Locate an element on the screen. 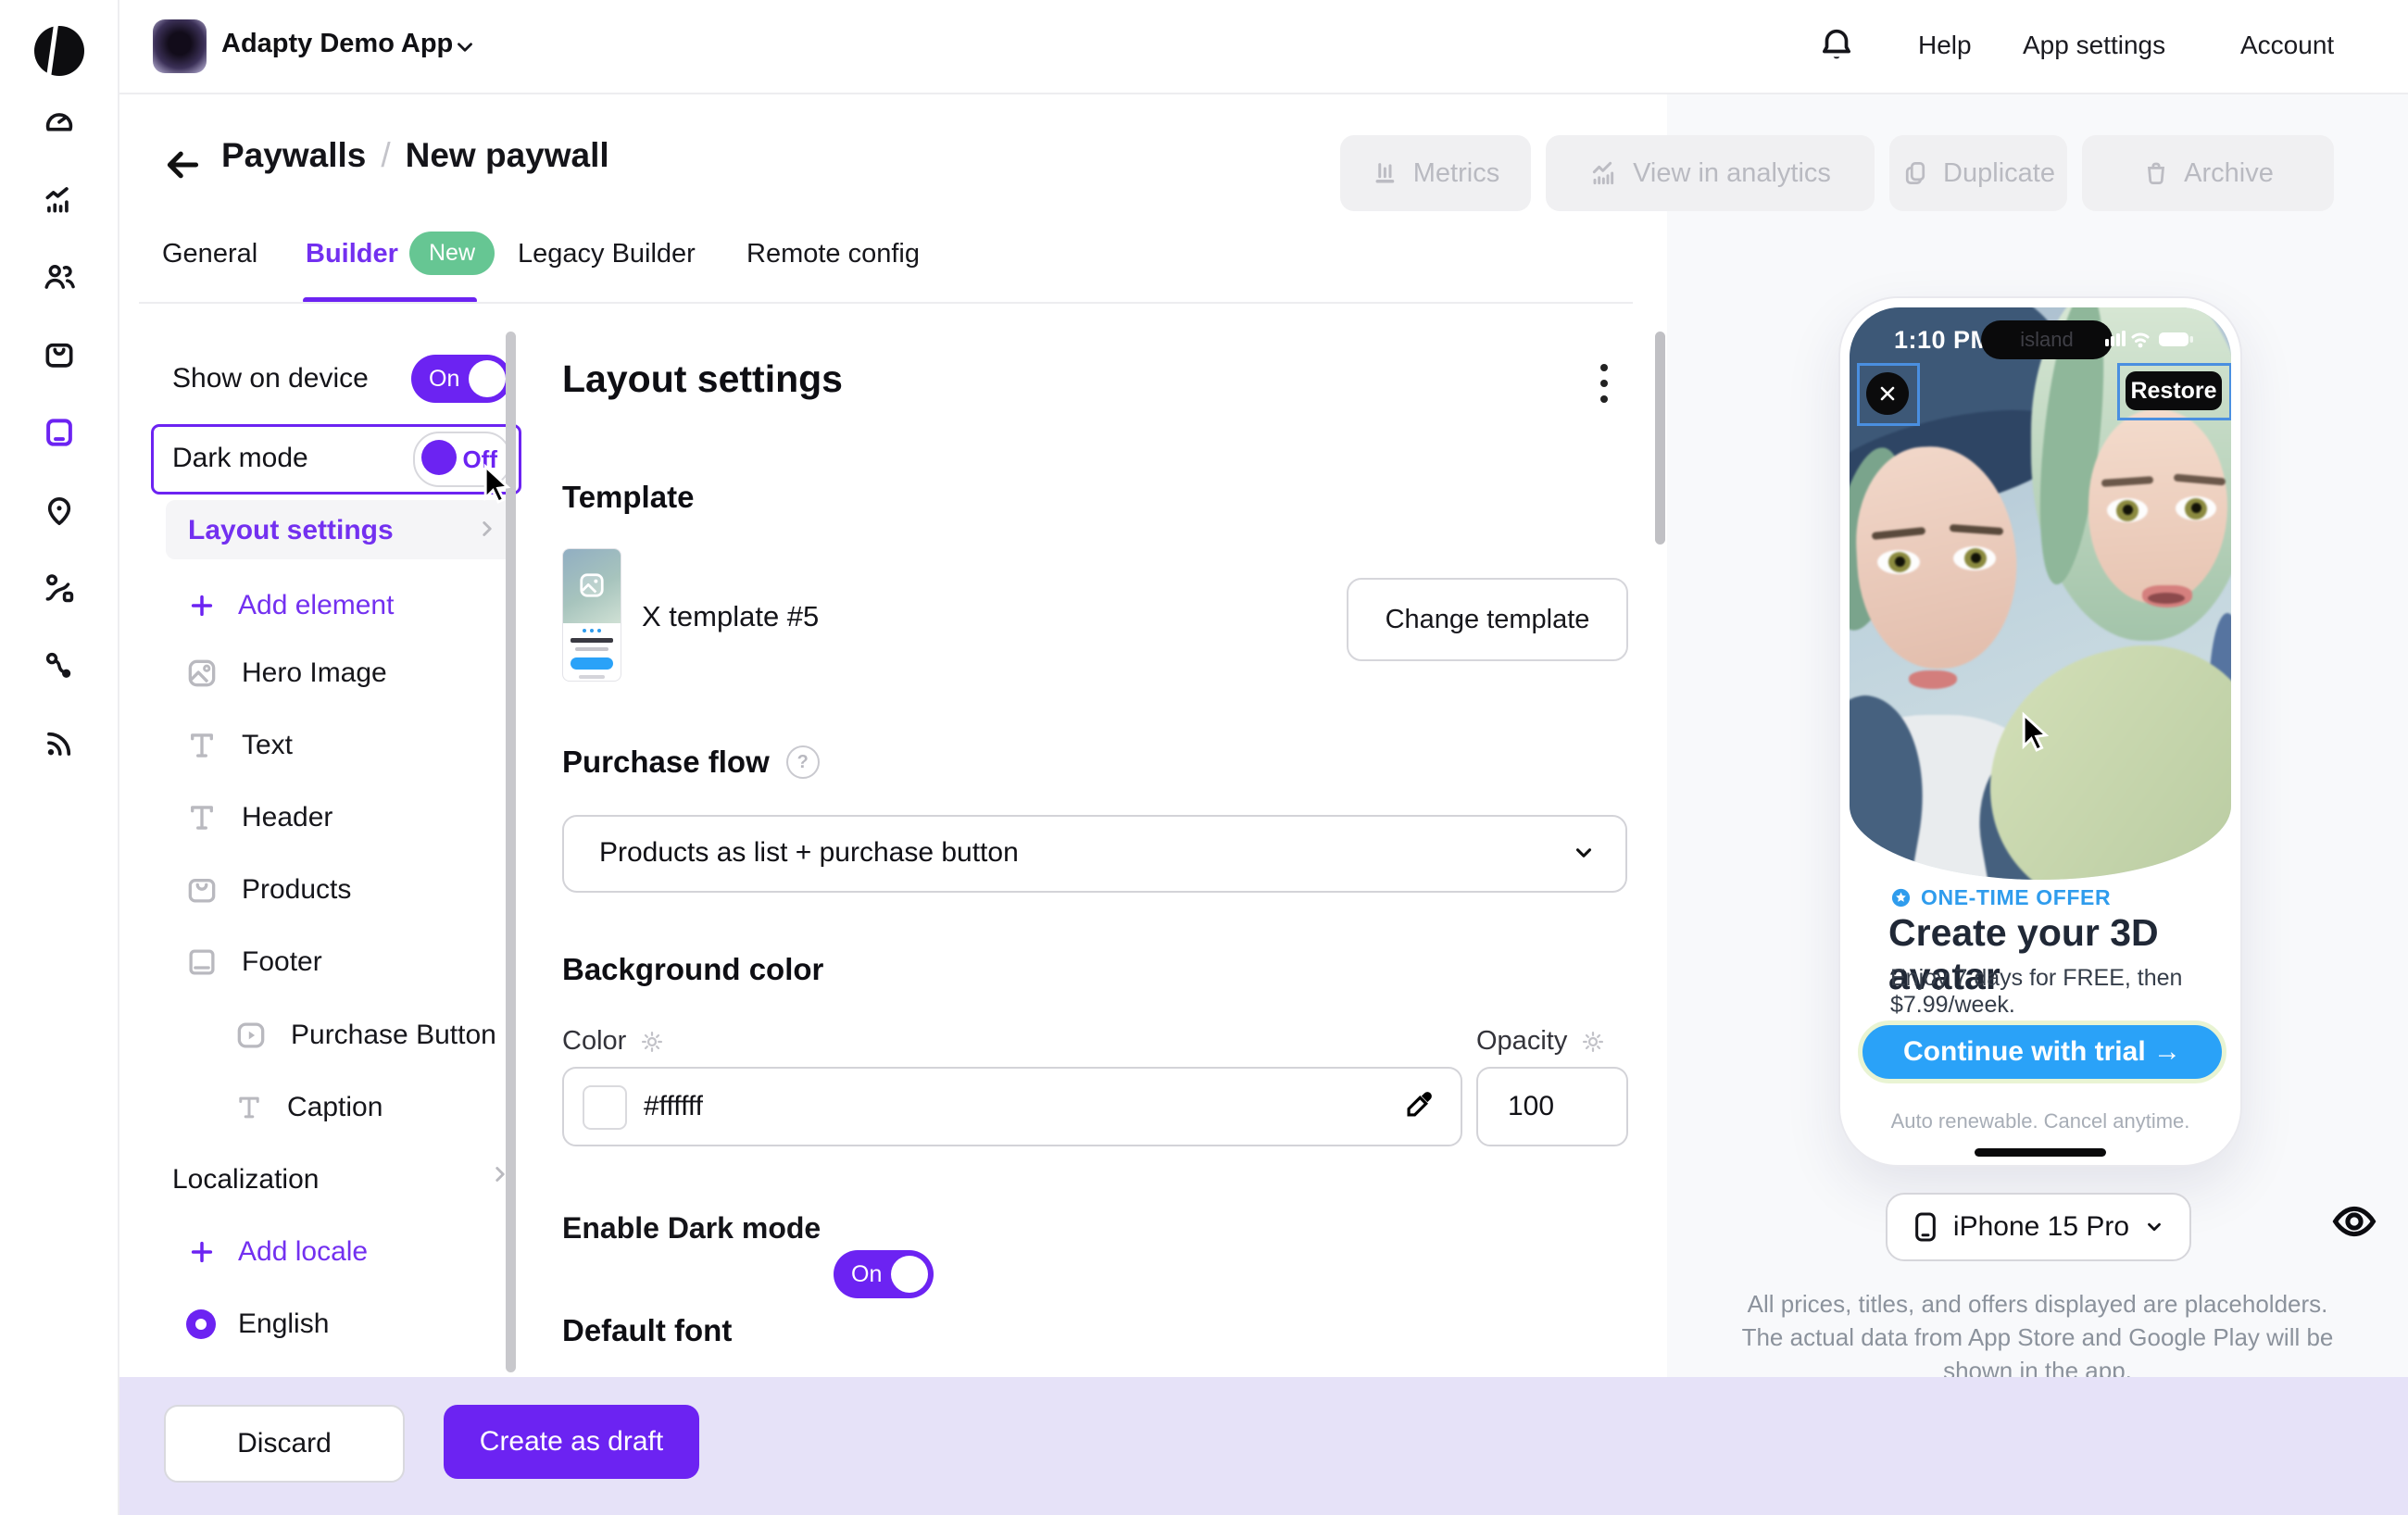 This screenshot has height=1515, width=2408. breadcrumb: Paywalls / New paywall is located at coordinates (415, 155).